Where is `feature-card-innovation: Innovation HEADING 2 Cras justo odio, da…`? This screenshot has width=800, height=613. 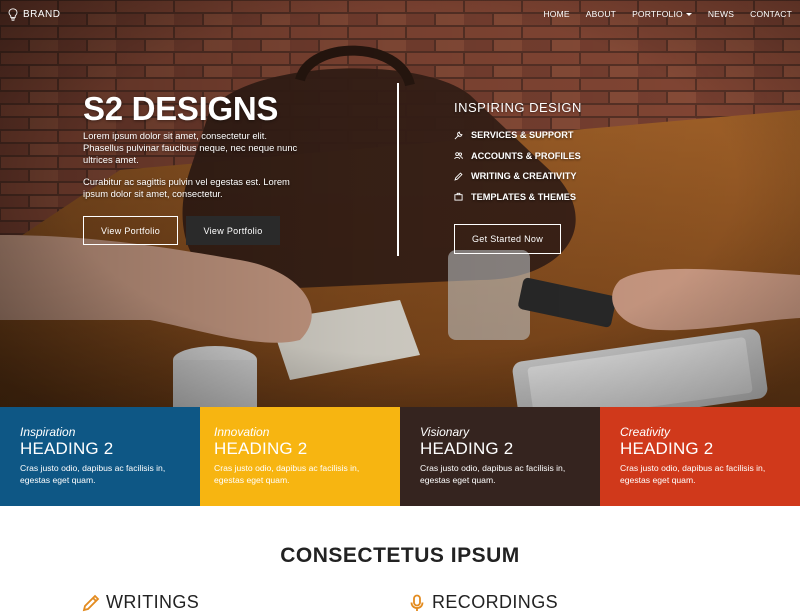 feature-card-innovation: Innovation HEADING 2 Cras justo odio, da… is located at coordinates (300, 456).